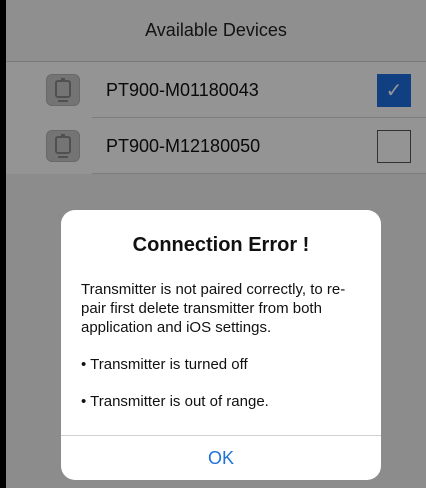 This screenshot has width=426, height=488. What do you see at coordinates (175, 401) in the screenshot?
I see `dialog-bullet-2: • Transmitter is out of range.` at bounding box center [175, 401].